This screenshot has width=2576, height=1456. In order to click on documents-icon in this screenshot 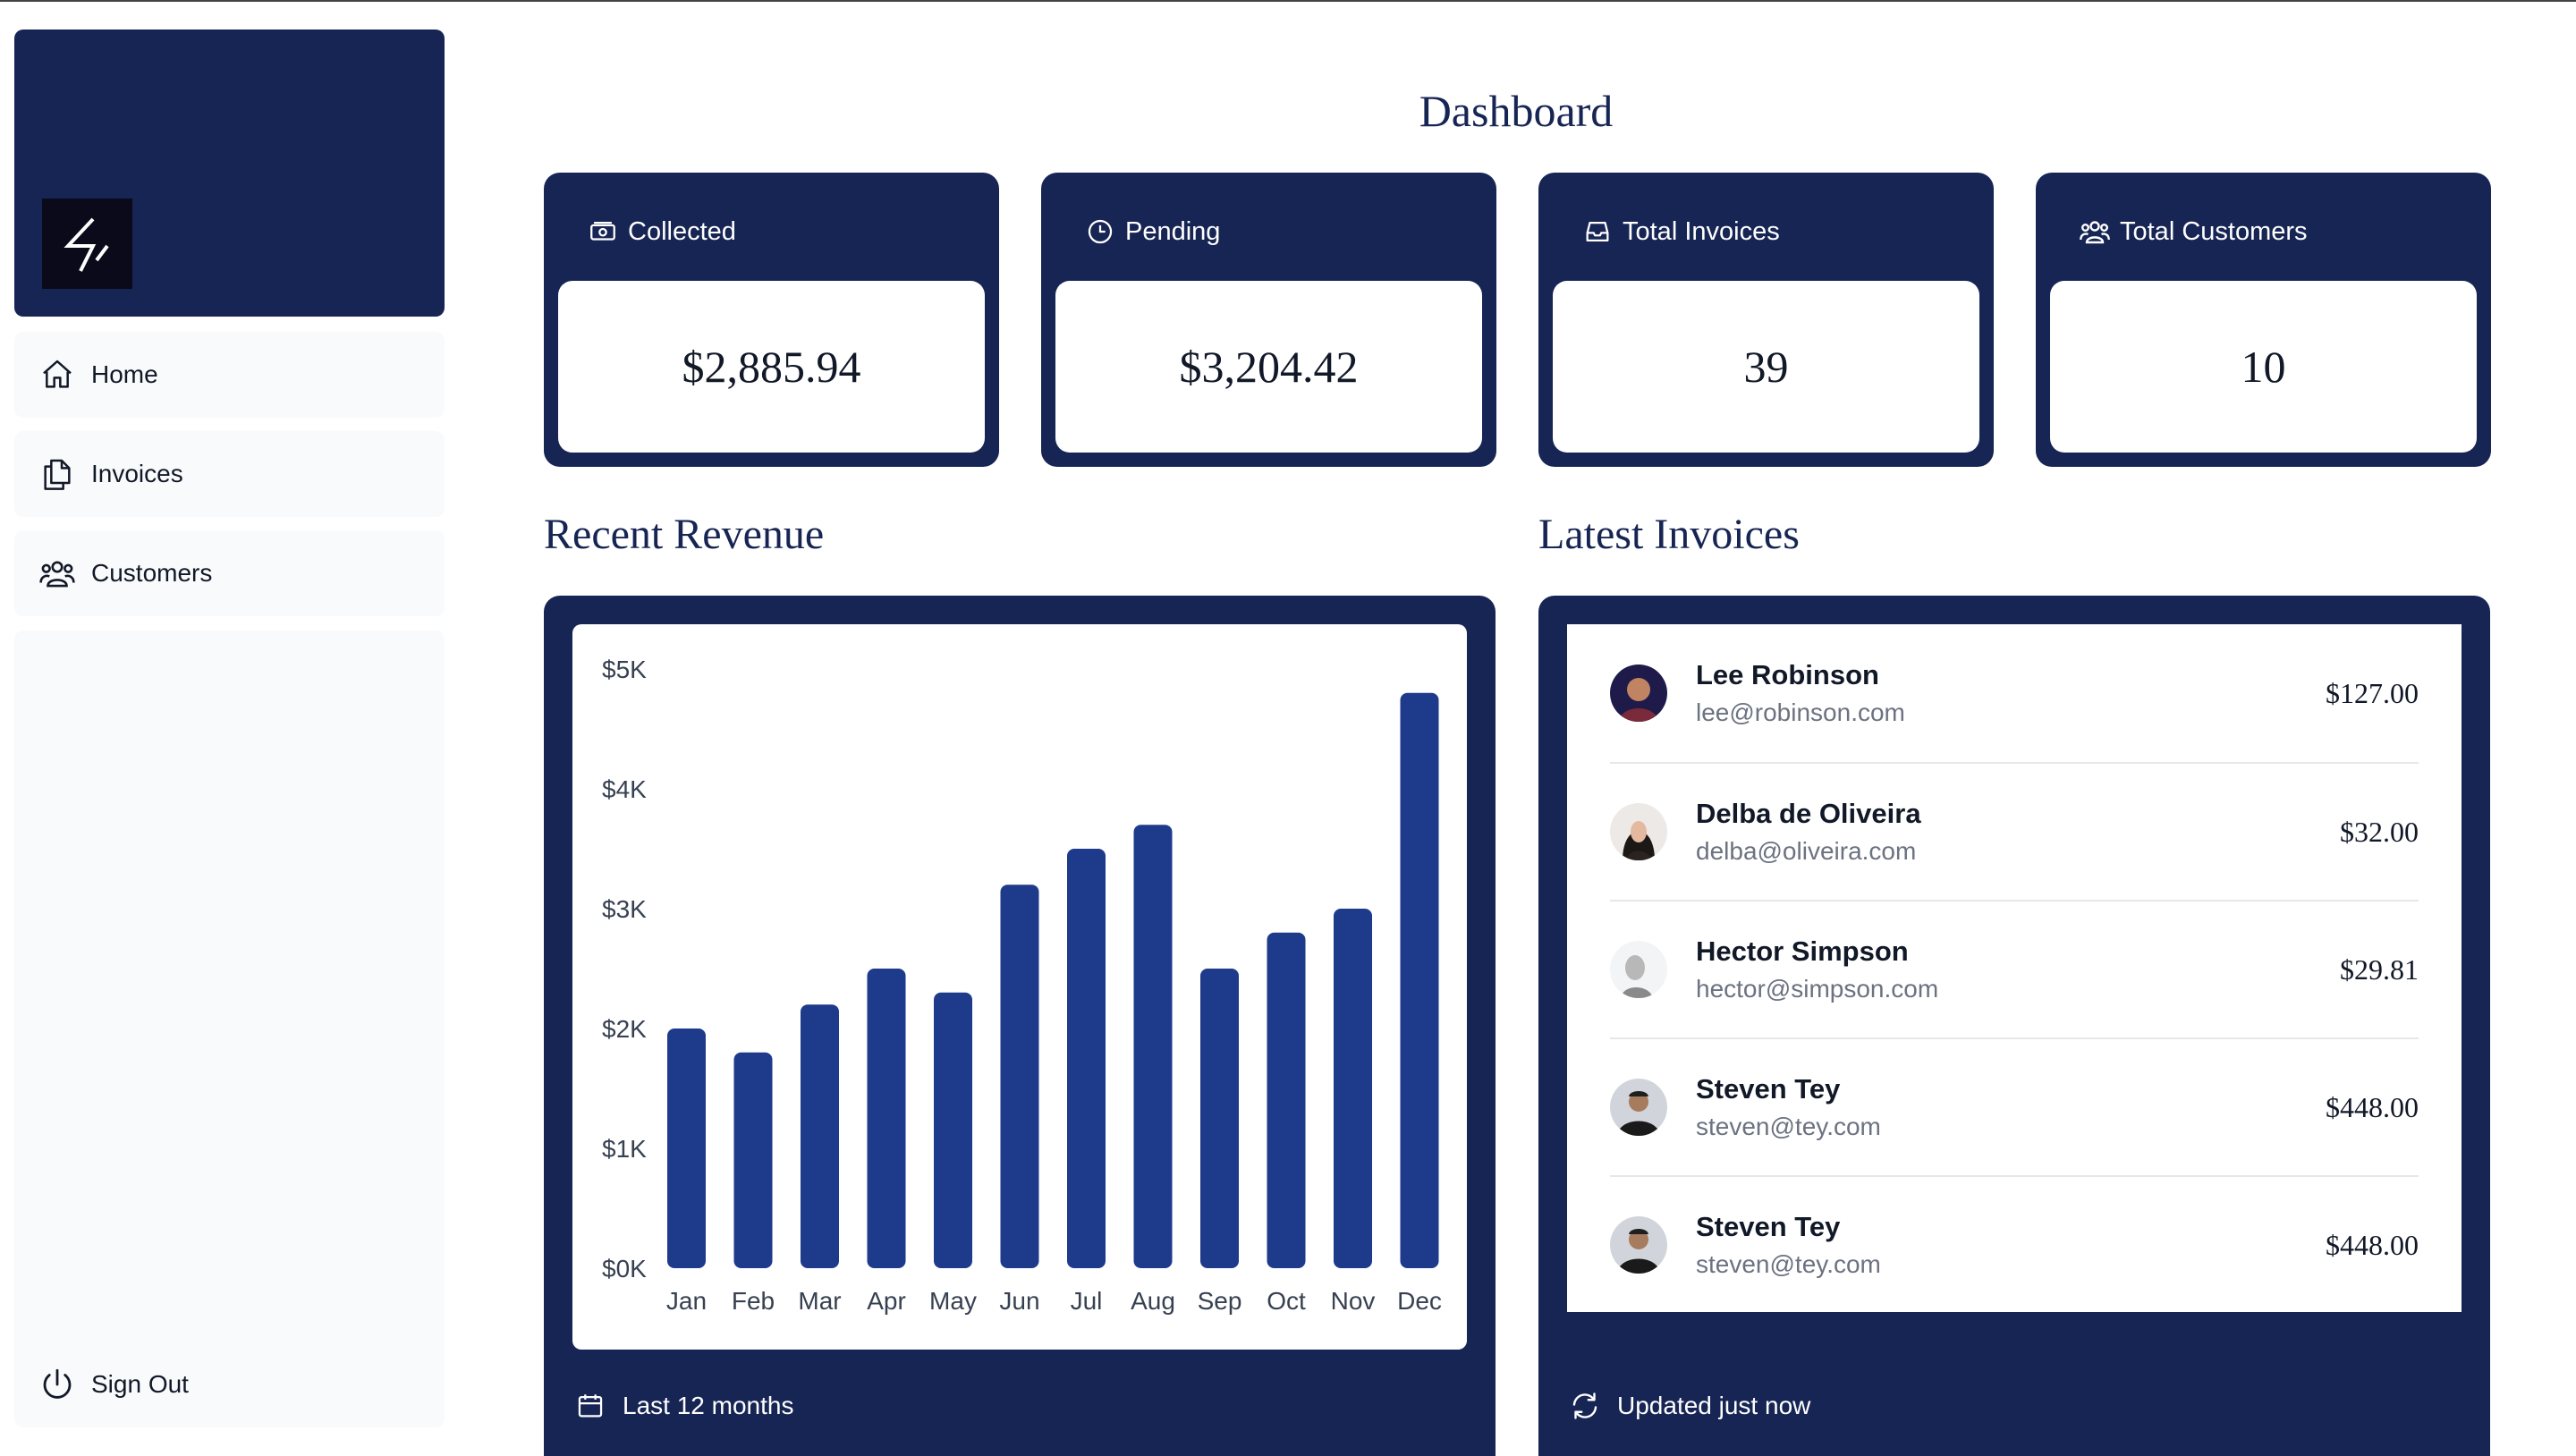, I will do `click(57, 474)`.